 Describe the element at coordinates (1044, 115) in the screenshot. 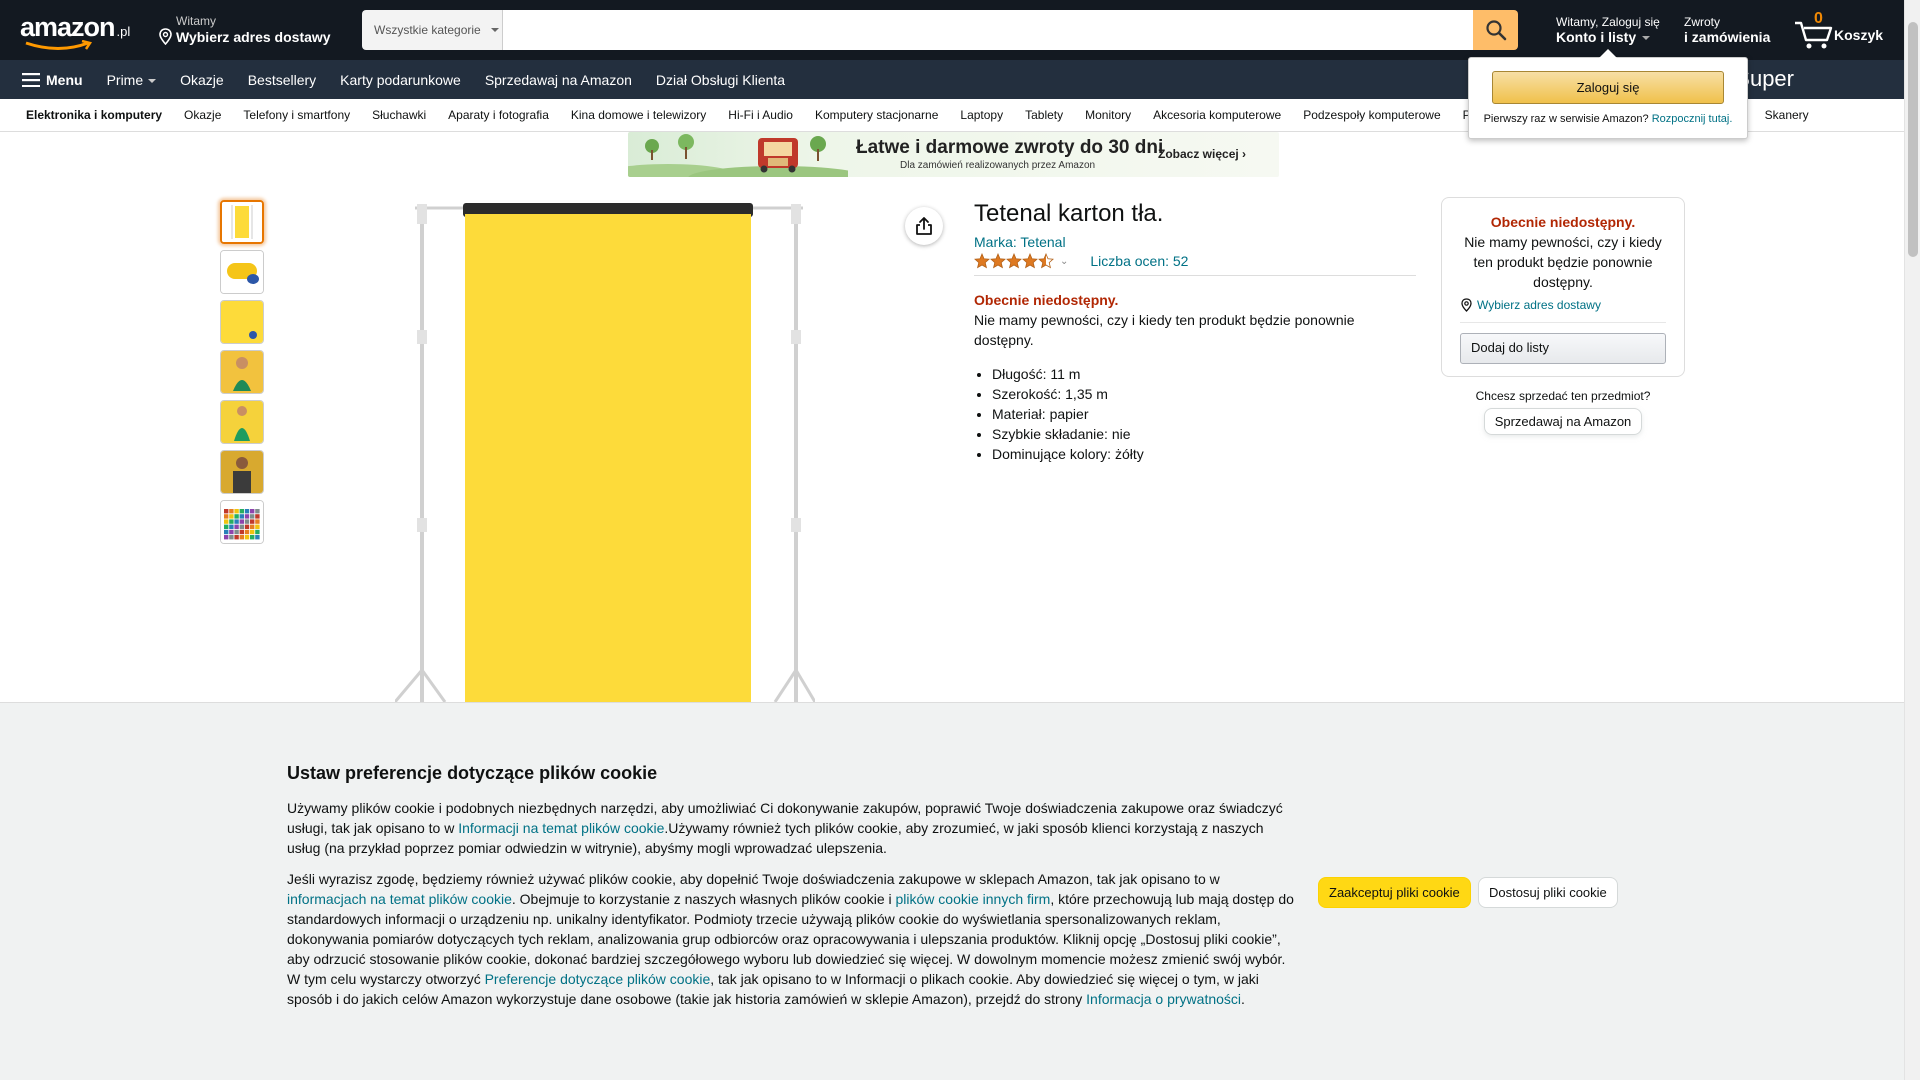

I see `subnav-tablets: Tablety` at that location.